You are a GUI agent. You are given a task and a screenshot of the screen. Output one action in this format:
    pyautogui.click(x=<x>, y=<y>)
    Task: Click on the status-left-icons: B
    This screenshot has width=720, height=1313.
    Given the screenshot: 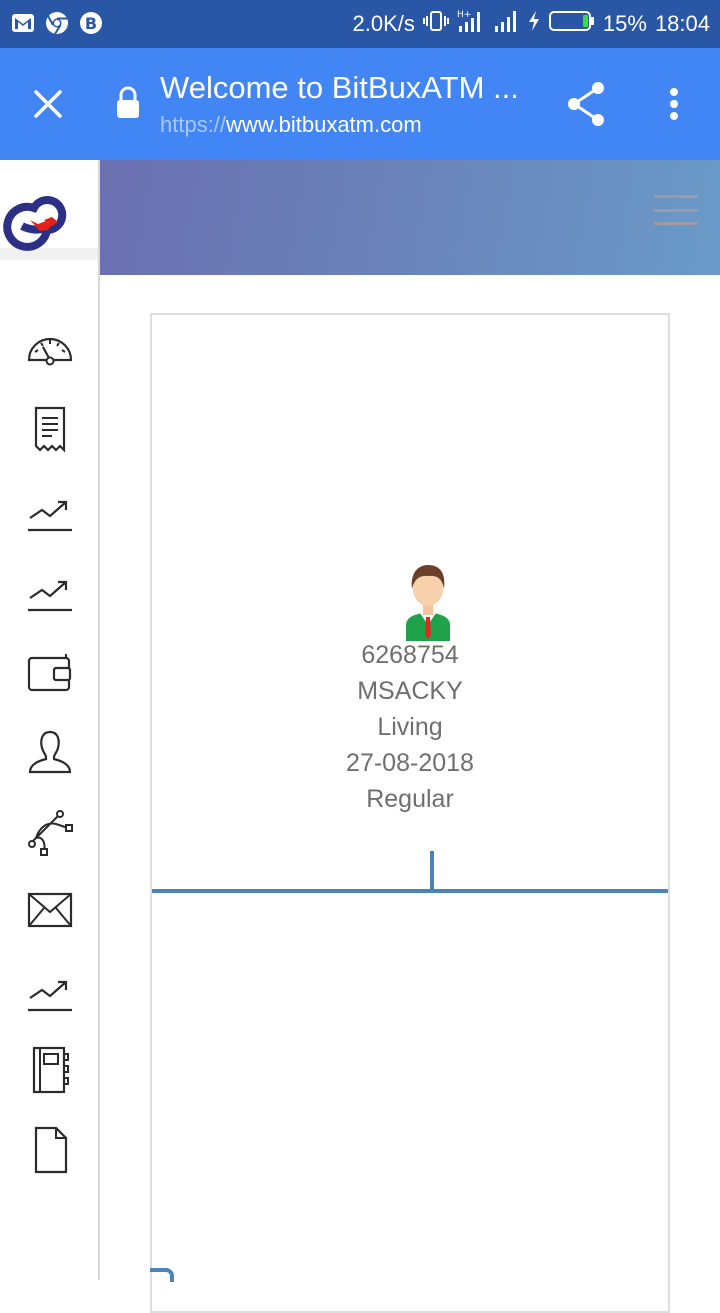 What is the action you would take?
    pyautogui.click(x=57, y=23)
    